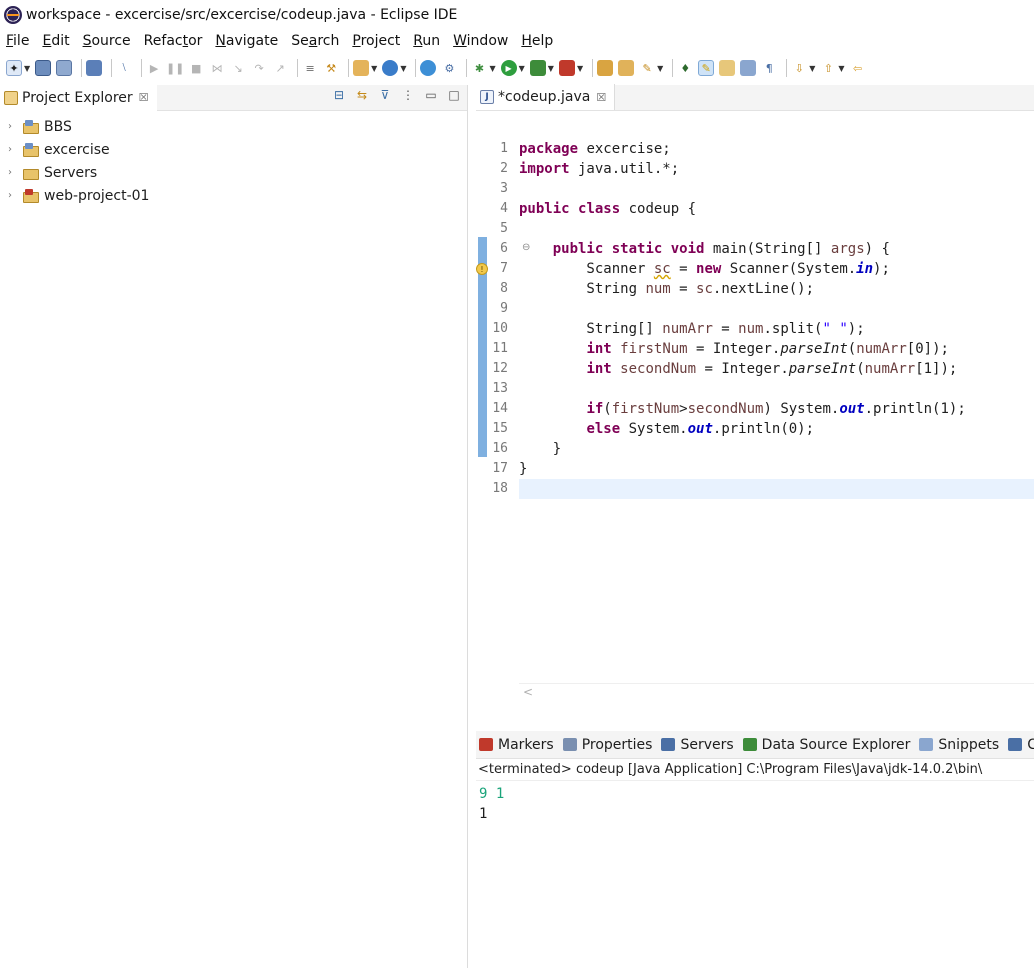  Describe the element at coordinates (487, 97) in the screenshot. I see `java-file-icon: J` at that location.